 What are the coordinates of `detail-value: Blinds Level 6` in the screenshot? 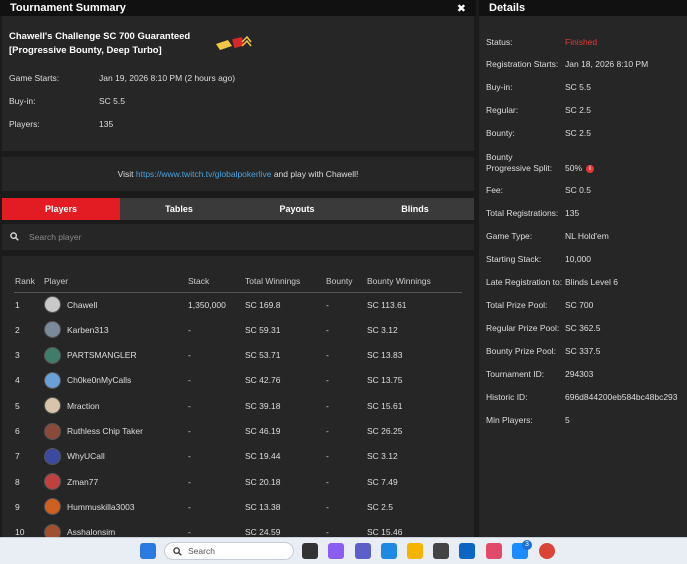 It's located at (591, 282).